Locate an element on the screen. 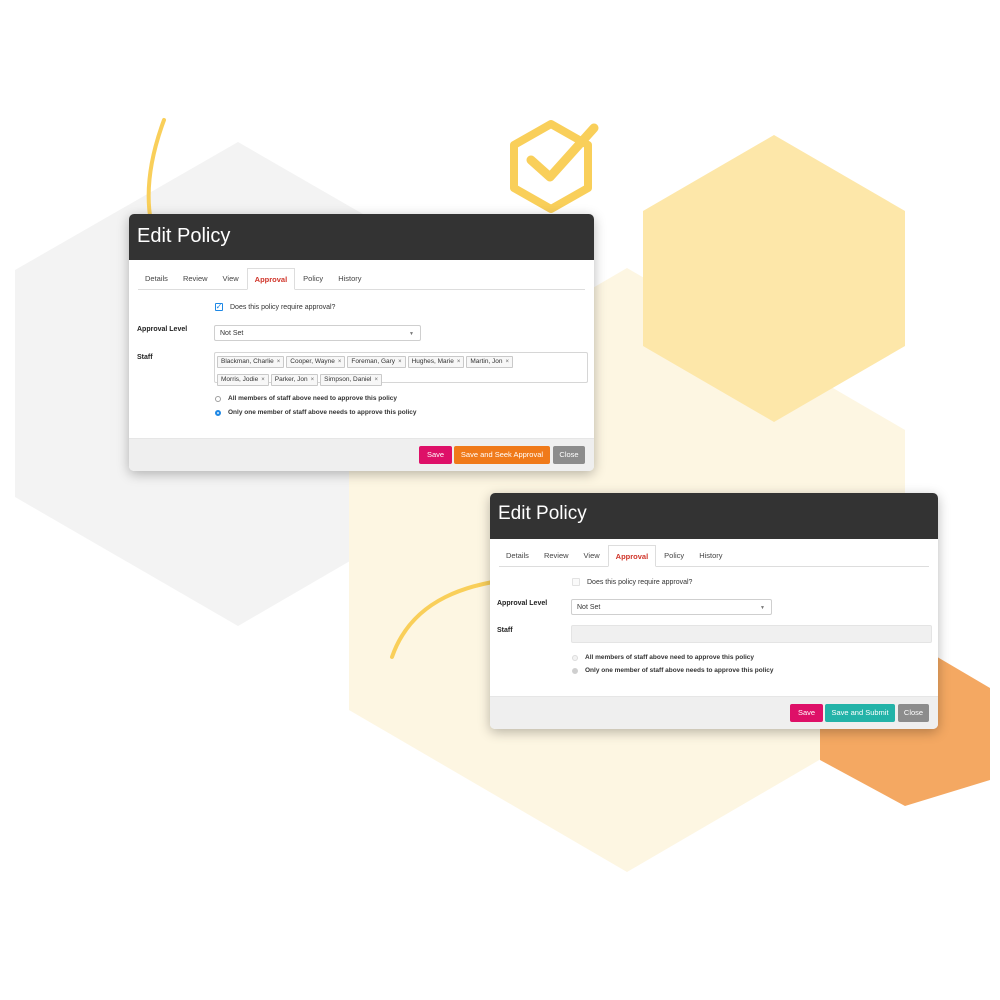 Image resolution: width=1000 pixels, height=1000 pixels. save-and-seek-approval-button: Save and Seek Approval is located at coordinates (502, 455).